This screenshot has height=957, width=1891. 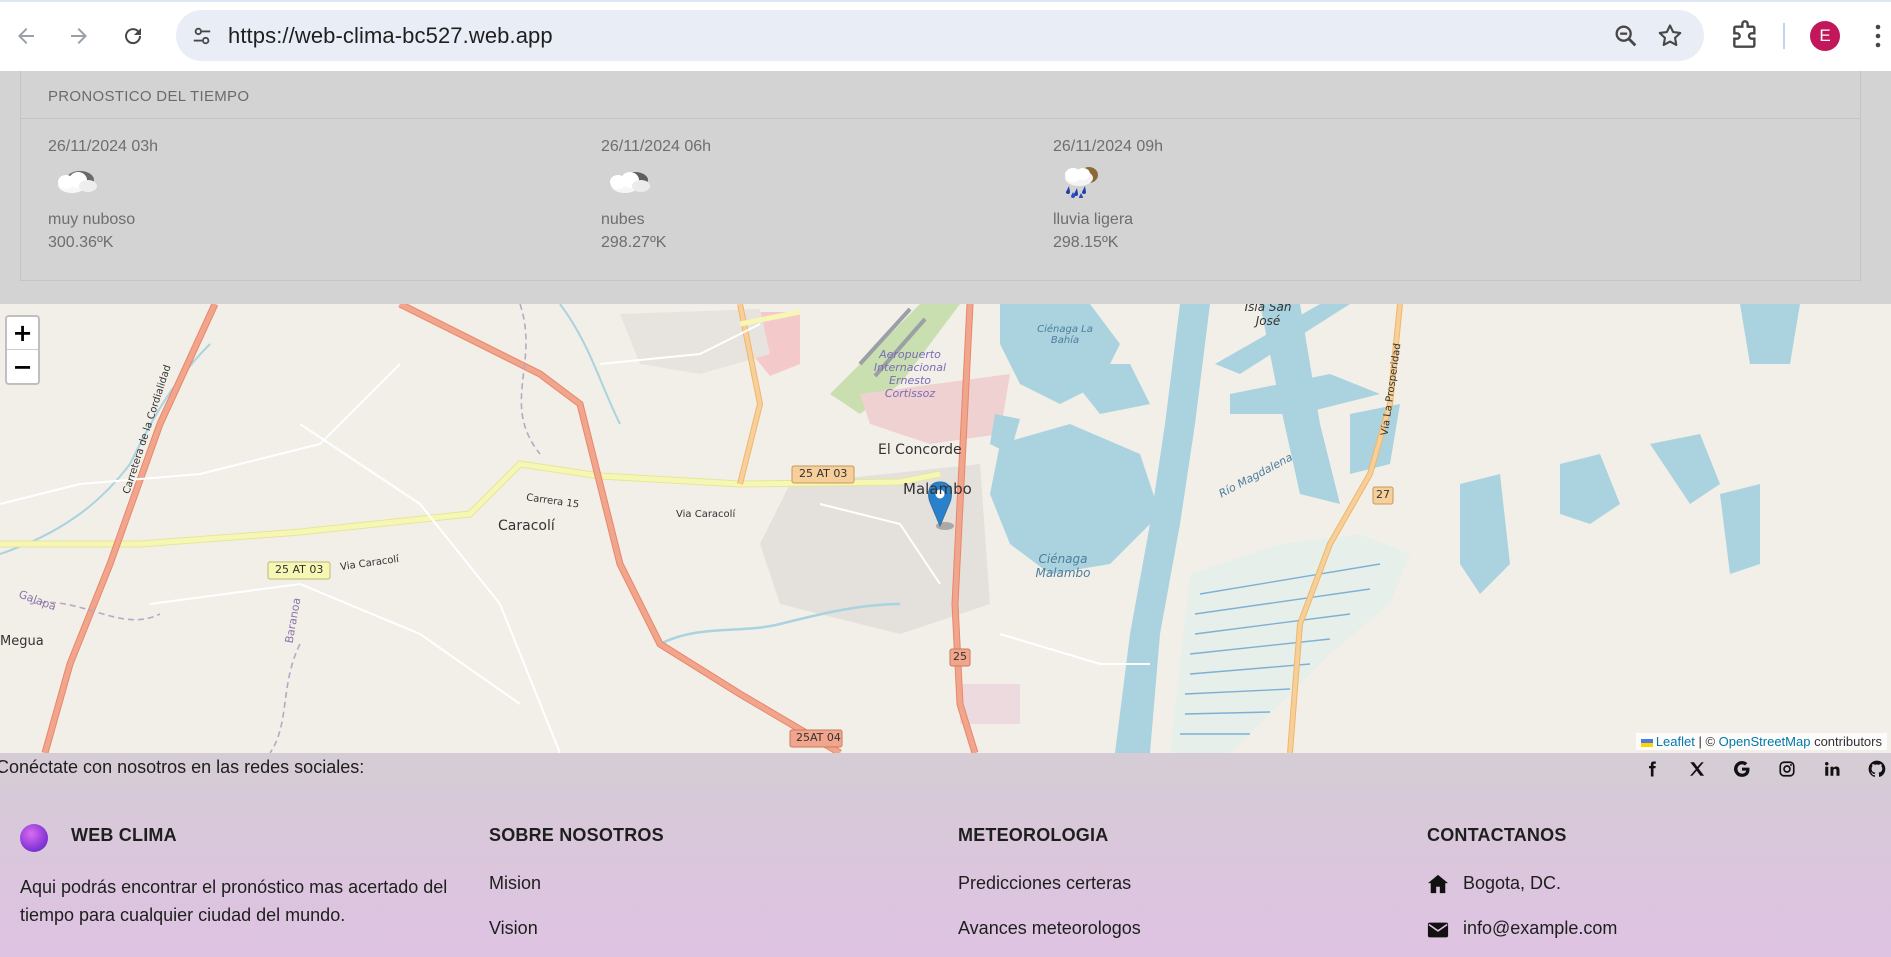 What do you see at coordinates (149, 96) in the screenshot?
I see `forecast-title: PRONOSTICO DEL TIEMPO` at bounding box center [149, 96].